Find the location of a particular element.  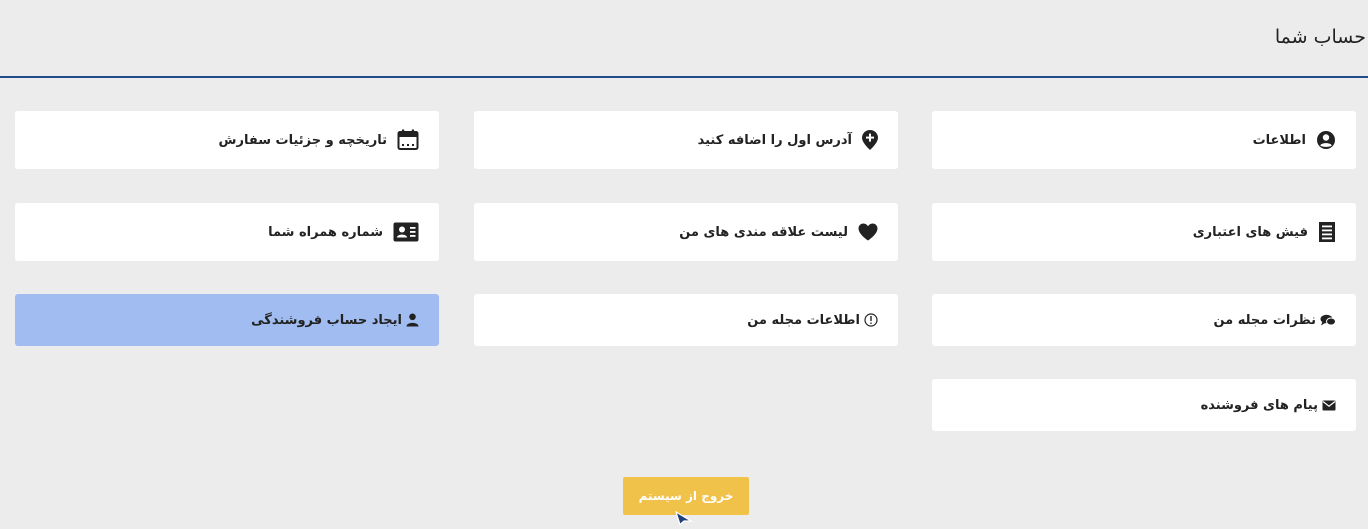

card-label: نظرات مجله من is located at coordinates (1264, 320).